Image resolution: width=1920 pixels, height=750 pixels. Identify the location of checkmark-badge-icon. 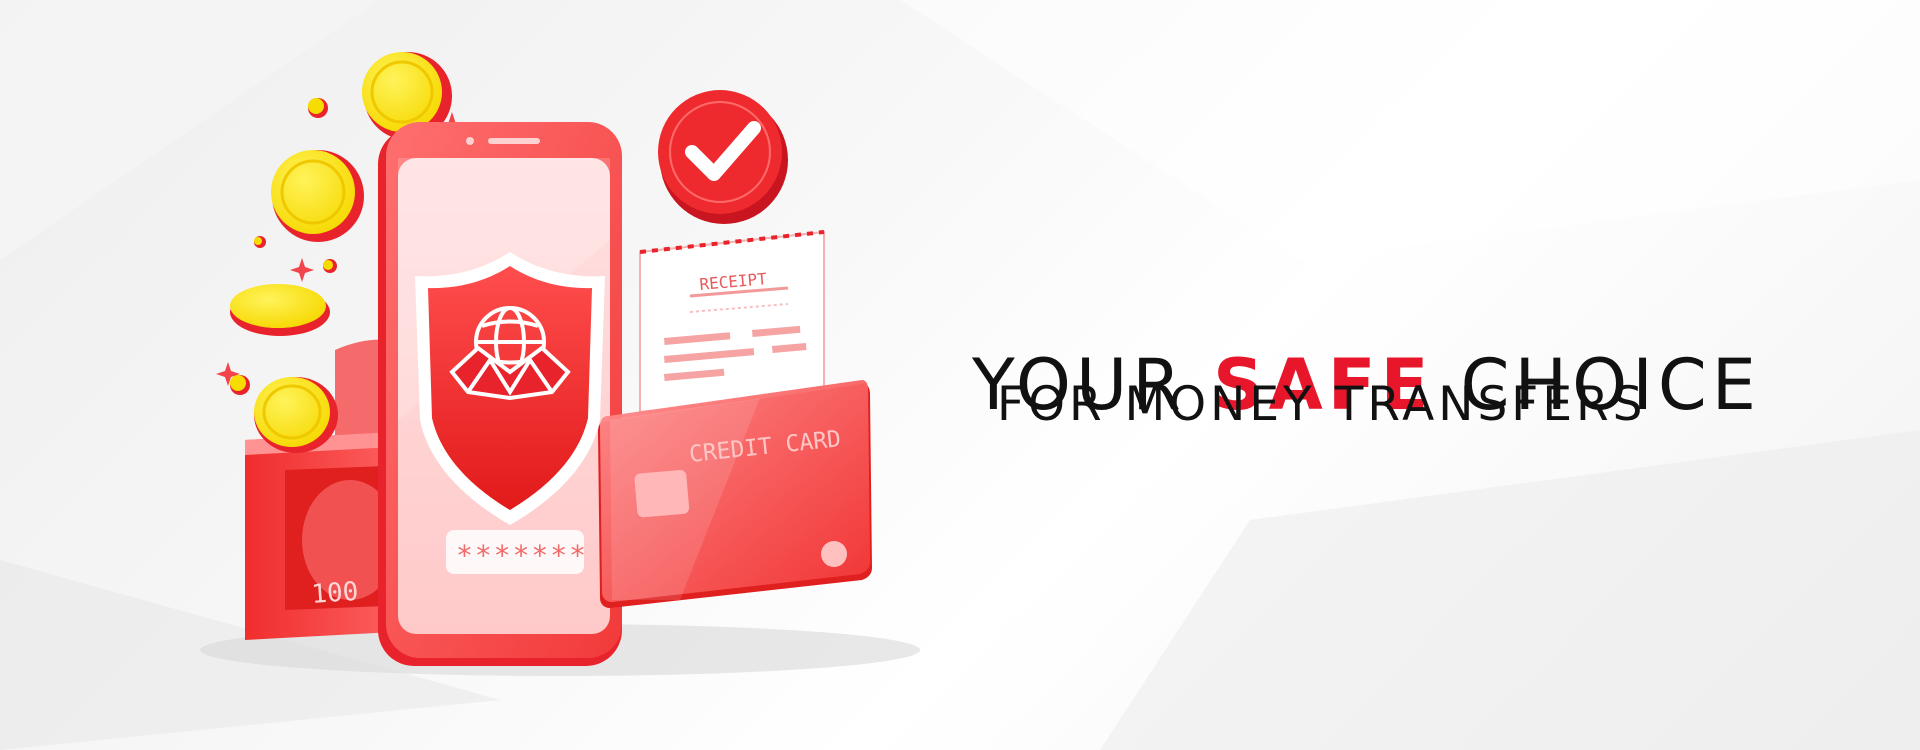
(723, 157).